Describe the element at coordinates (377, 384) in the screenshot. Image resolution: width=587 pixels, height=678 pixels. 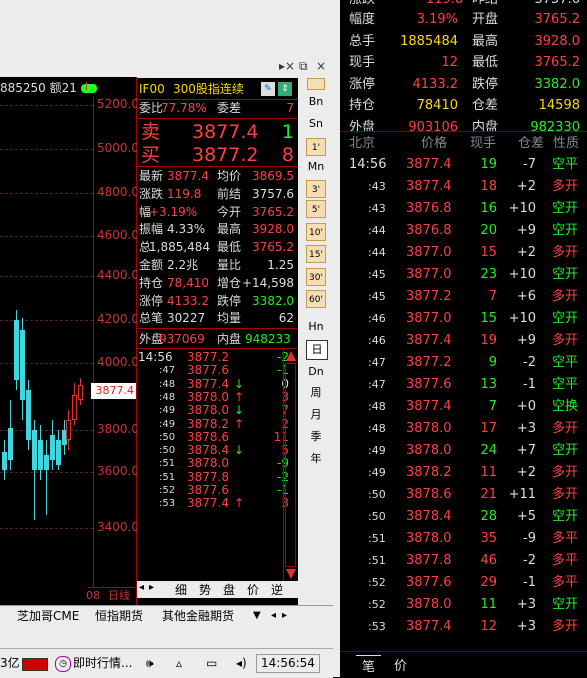
I see `trade-time: :47` at that location.